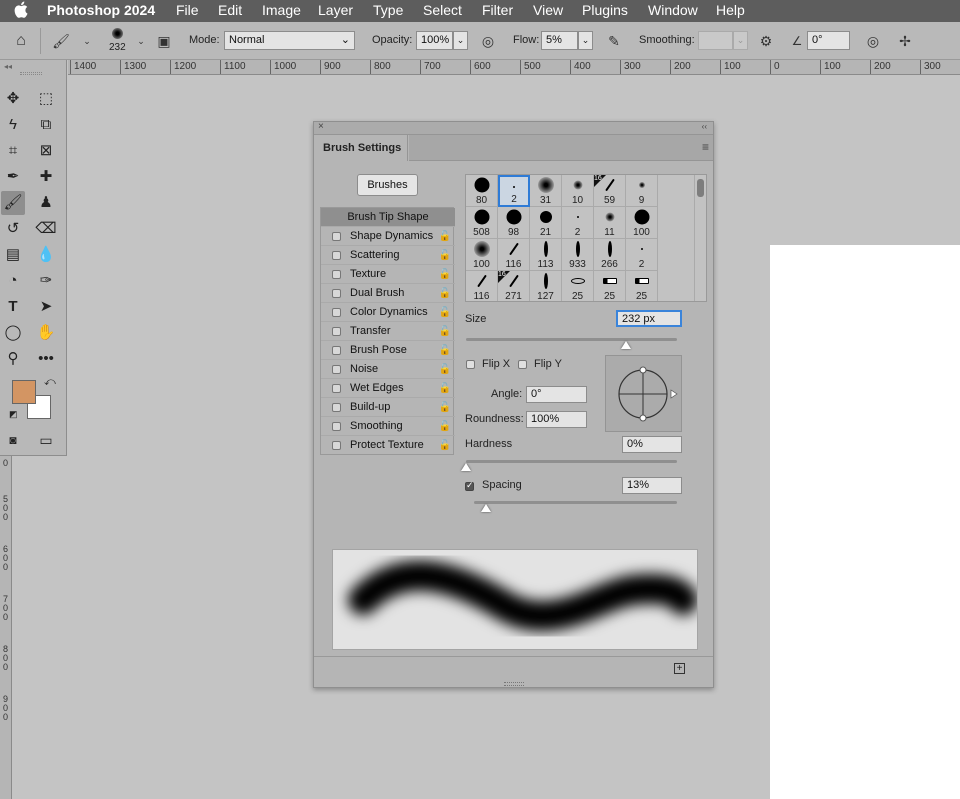  What do you see at coordinates (605, 10) in the screenshot?
I see `menu-plugins: Plugins` at bounding box center [605, 10].